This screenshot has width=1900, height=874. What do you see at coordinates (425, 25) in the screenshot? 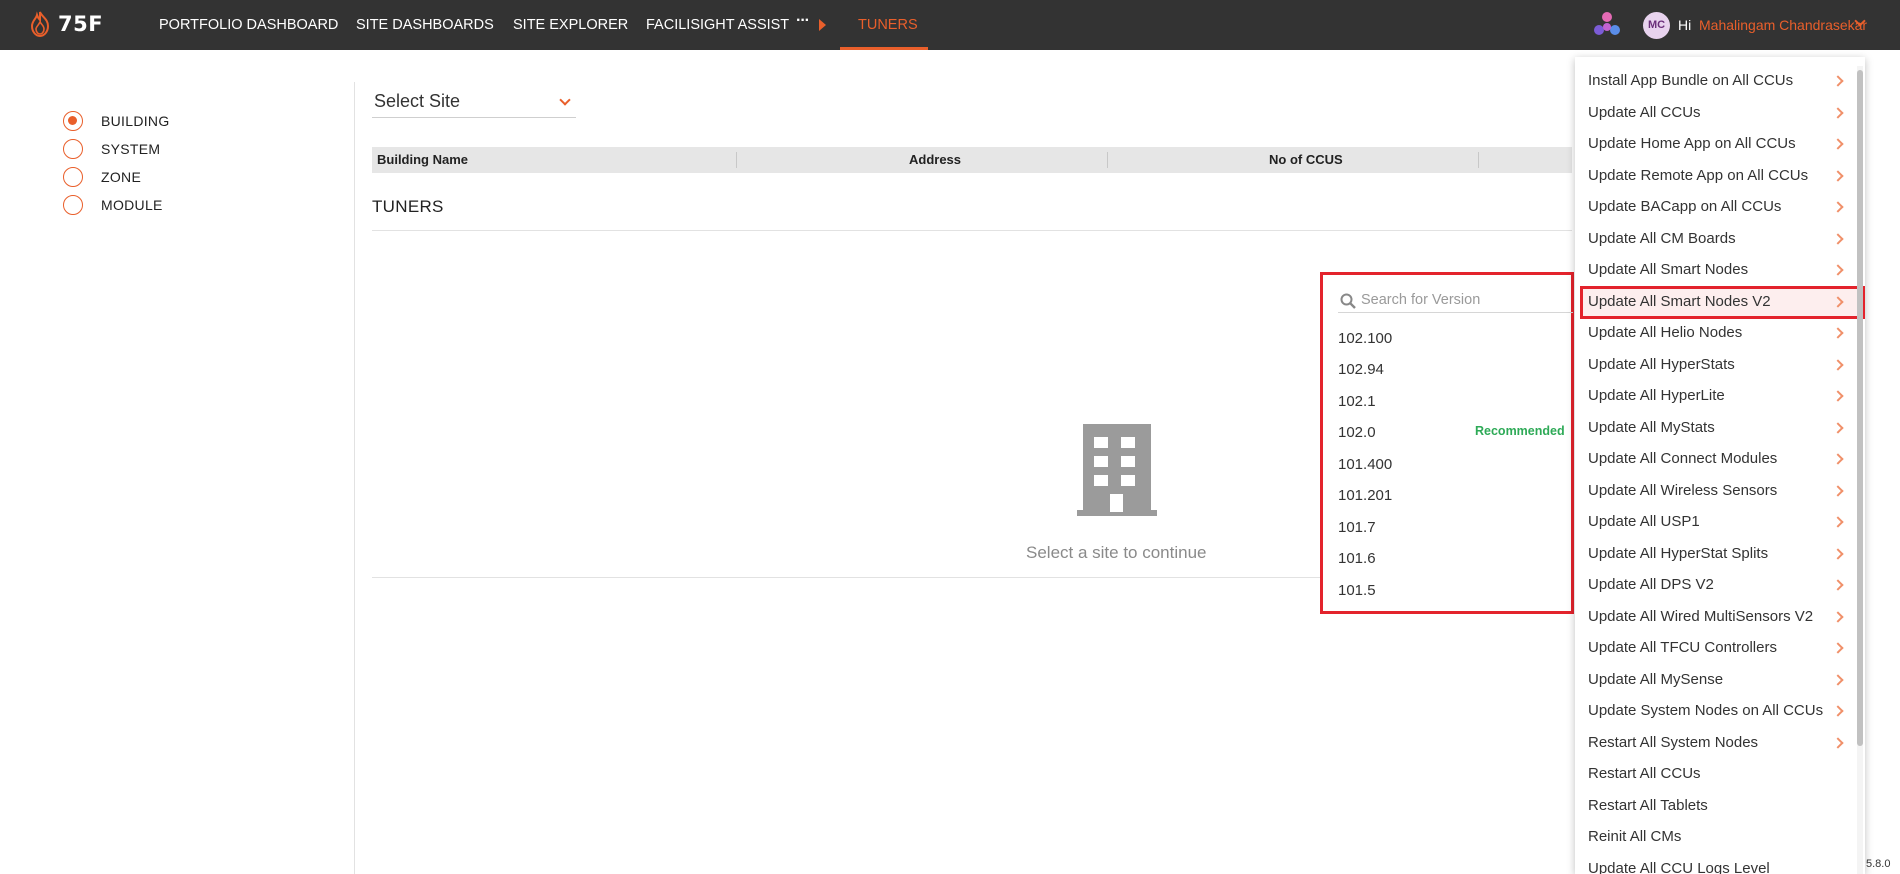
I see `nav-site-dashboards: SITE DASHBOARDS` at bounding box center [425, 25].